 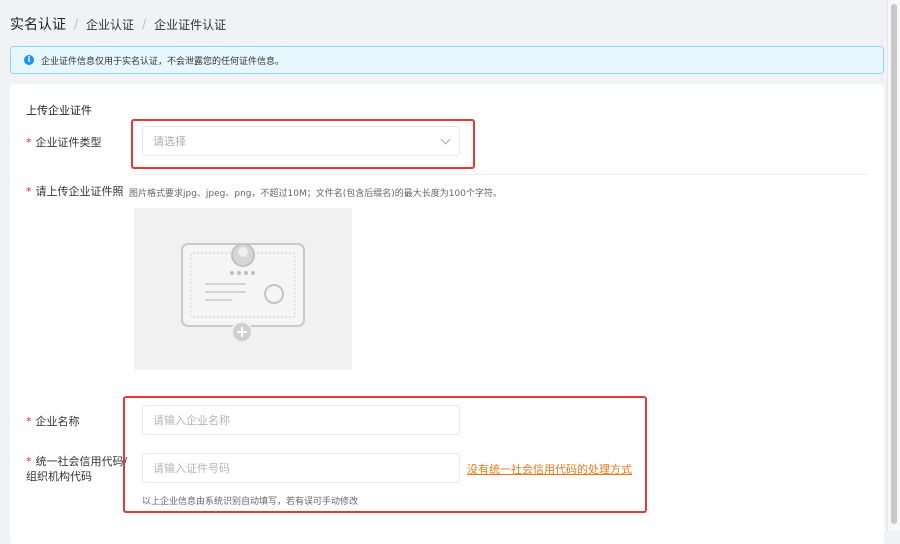 I want to click on info-alert: i 企业证件信息仅用于实名认证，不会泄露您的任何证件信息。, so click(x=447, y=60).